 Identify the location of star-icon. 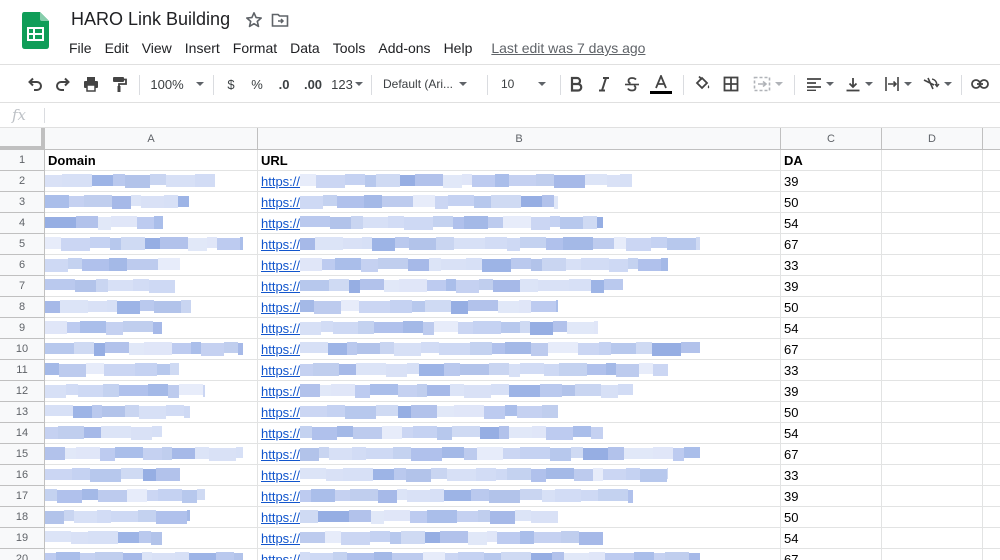
(254, 20).